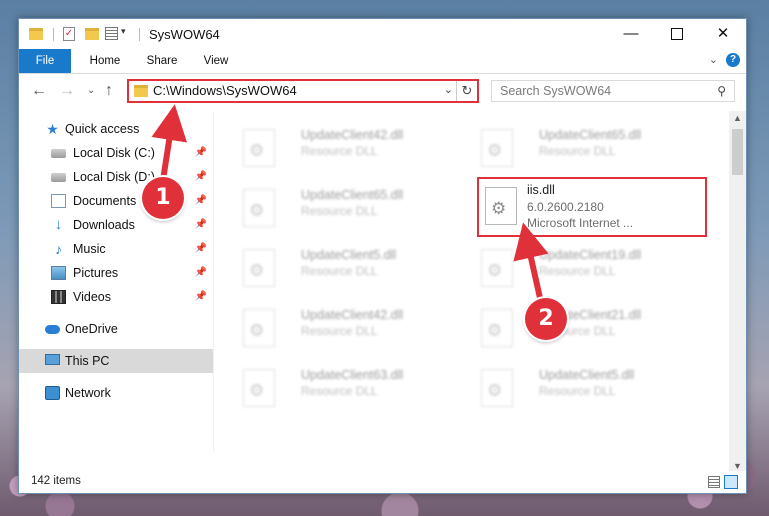 Image resolution: width=769 pixels, height=516 pixels. I want to click on minimize-button: —, so click(631, 34).